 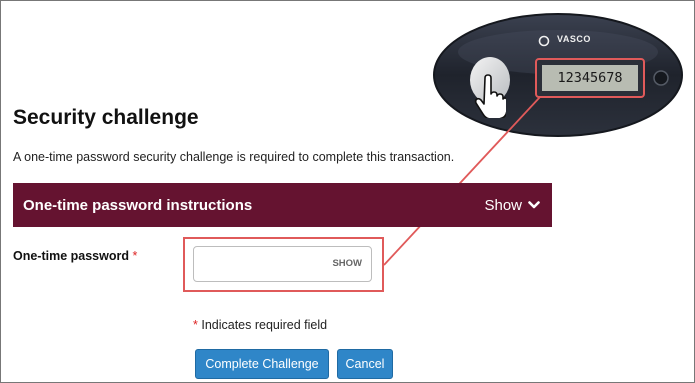 I want to click on hardware-token-image: VASCO 12345678, so click(x=558, y=75).